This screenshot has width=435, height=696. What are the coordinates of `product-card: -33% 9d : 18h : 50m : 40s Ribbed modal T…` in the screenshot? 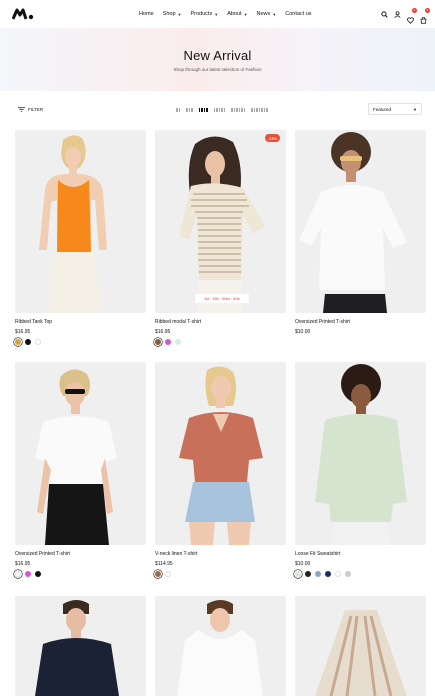 It's located at (220, 237).